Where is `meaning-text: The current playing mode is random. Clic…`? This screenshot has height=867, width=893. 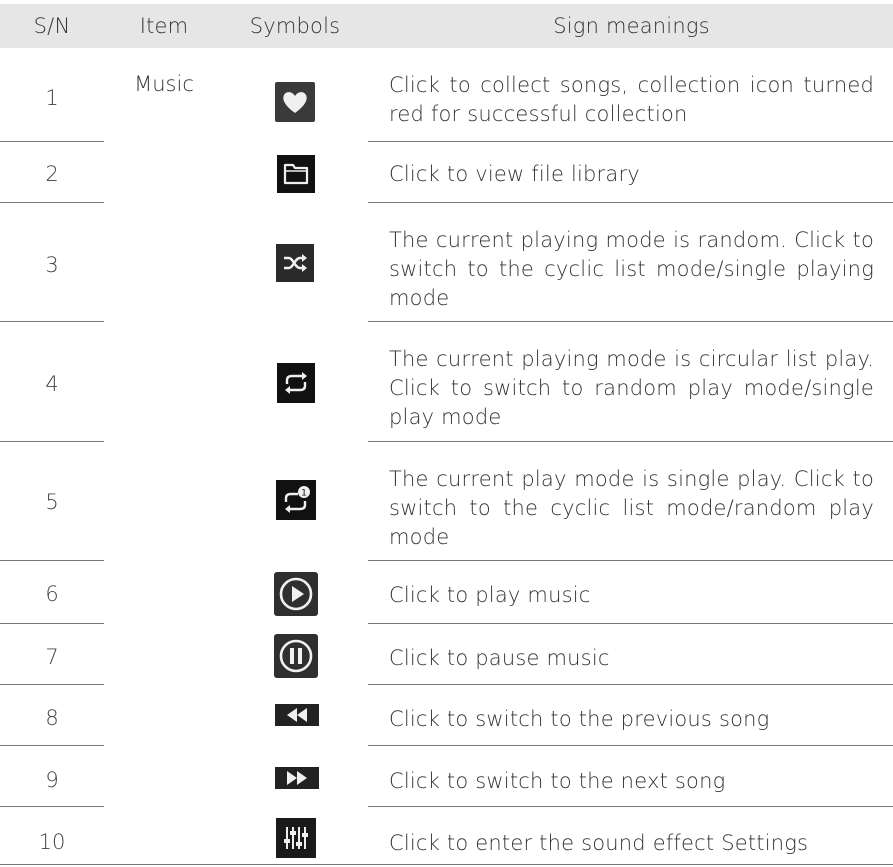 meaning-text: The current playing mode is random. Clic… is located at coordinates (631, 269).